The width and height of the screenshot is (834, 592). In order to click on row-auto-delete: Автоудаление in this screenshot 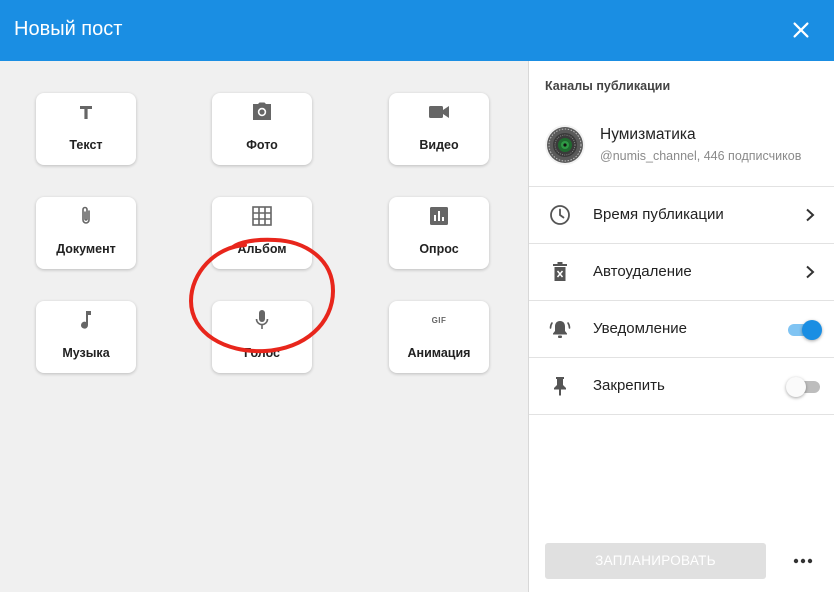, I will do `click(681, 271)`.